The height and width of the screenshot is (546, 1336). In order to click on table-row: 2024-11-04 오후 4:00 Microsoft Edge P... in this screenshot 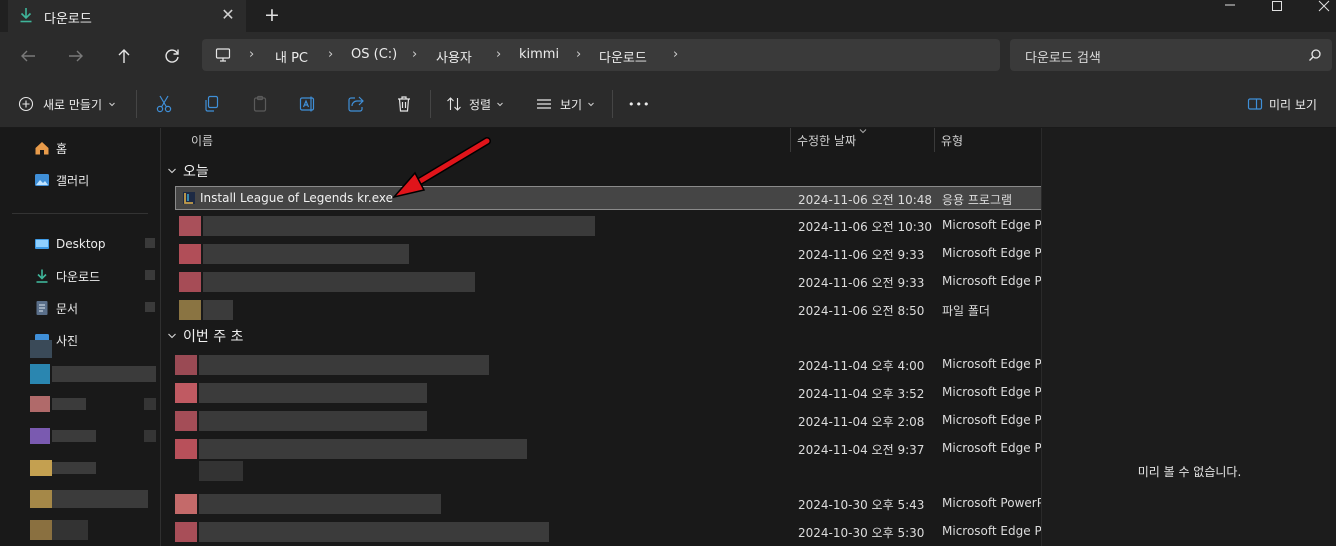, I will do `click(613, 365)`.